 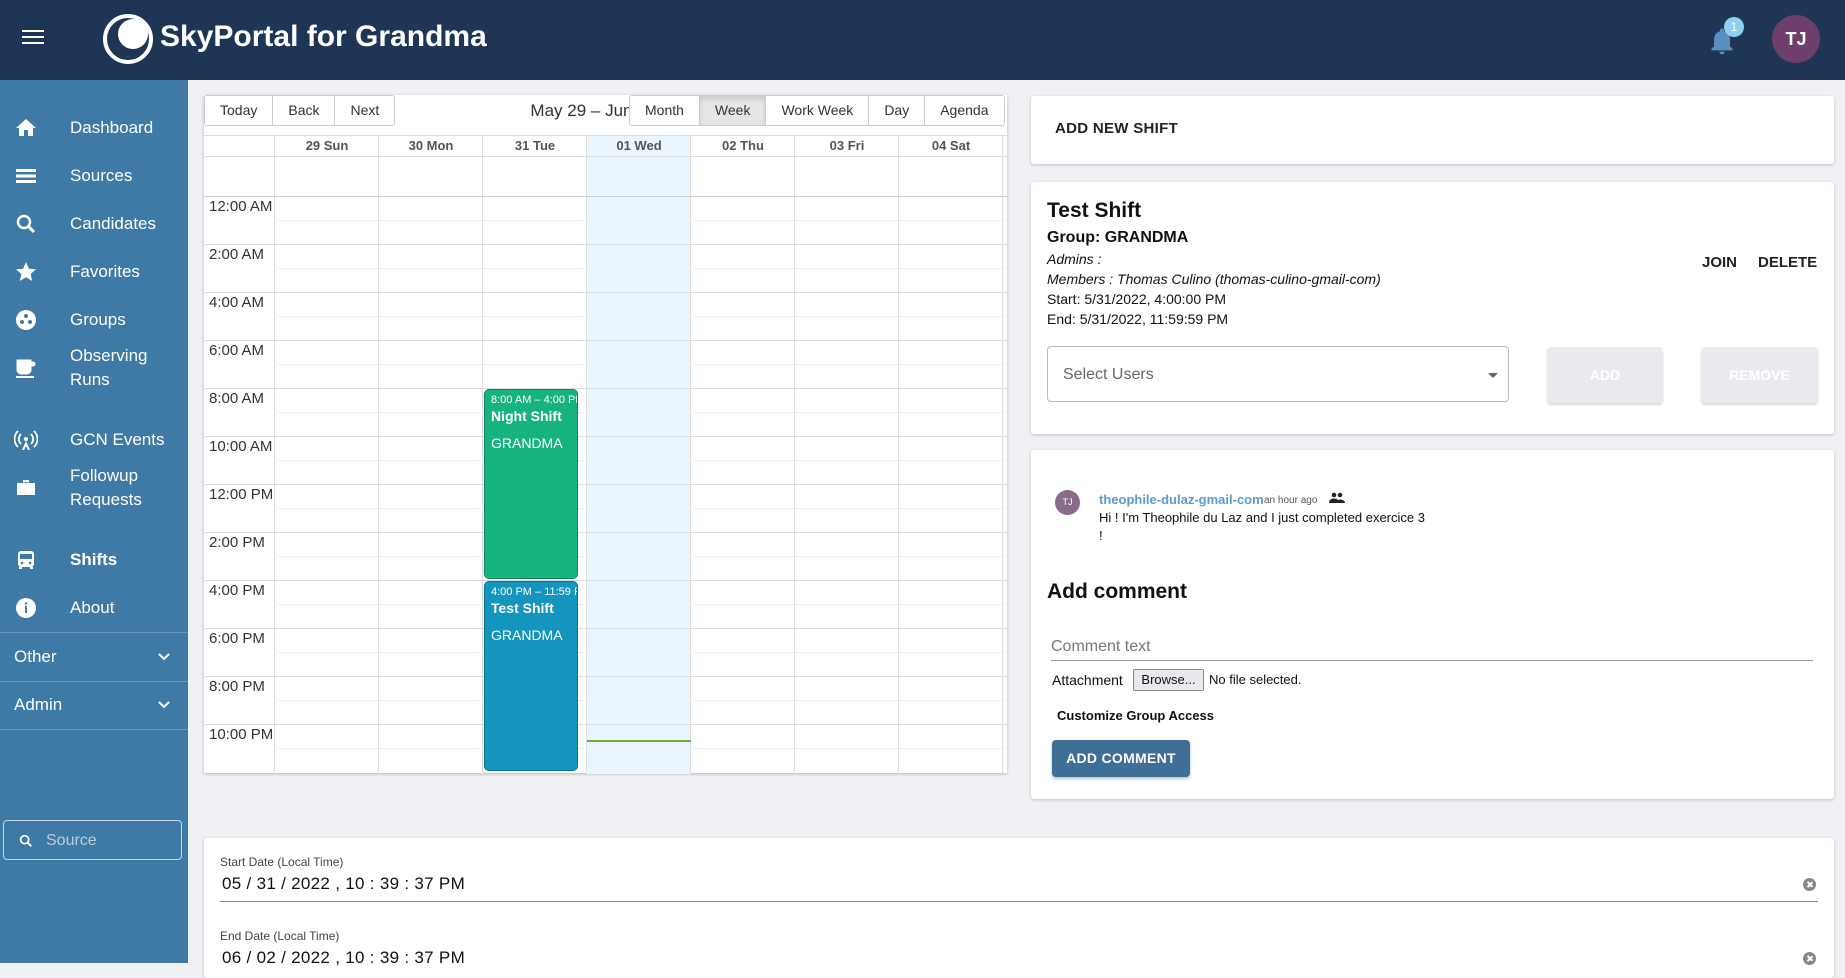 I want to click on back-button: Back, so click(x=304, y=110).